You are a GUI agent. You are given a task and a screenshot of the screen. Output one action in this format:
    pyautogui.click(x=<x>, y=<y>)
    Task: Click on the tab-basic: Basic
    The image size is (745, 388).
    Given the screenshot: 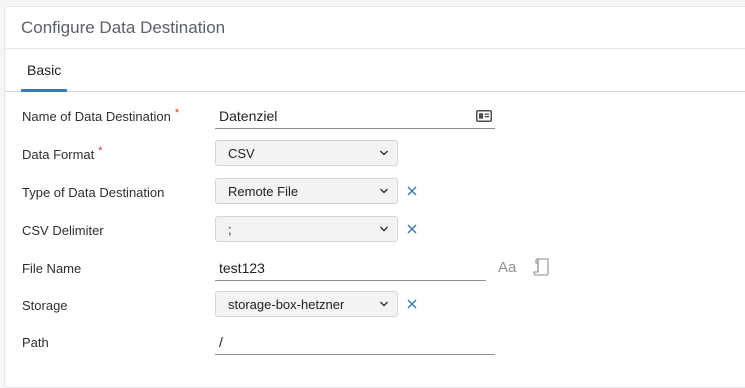 What is the action you would take?
    pyautogui.click(x=44, y=70)
    